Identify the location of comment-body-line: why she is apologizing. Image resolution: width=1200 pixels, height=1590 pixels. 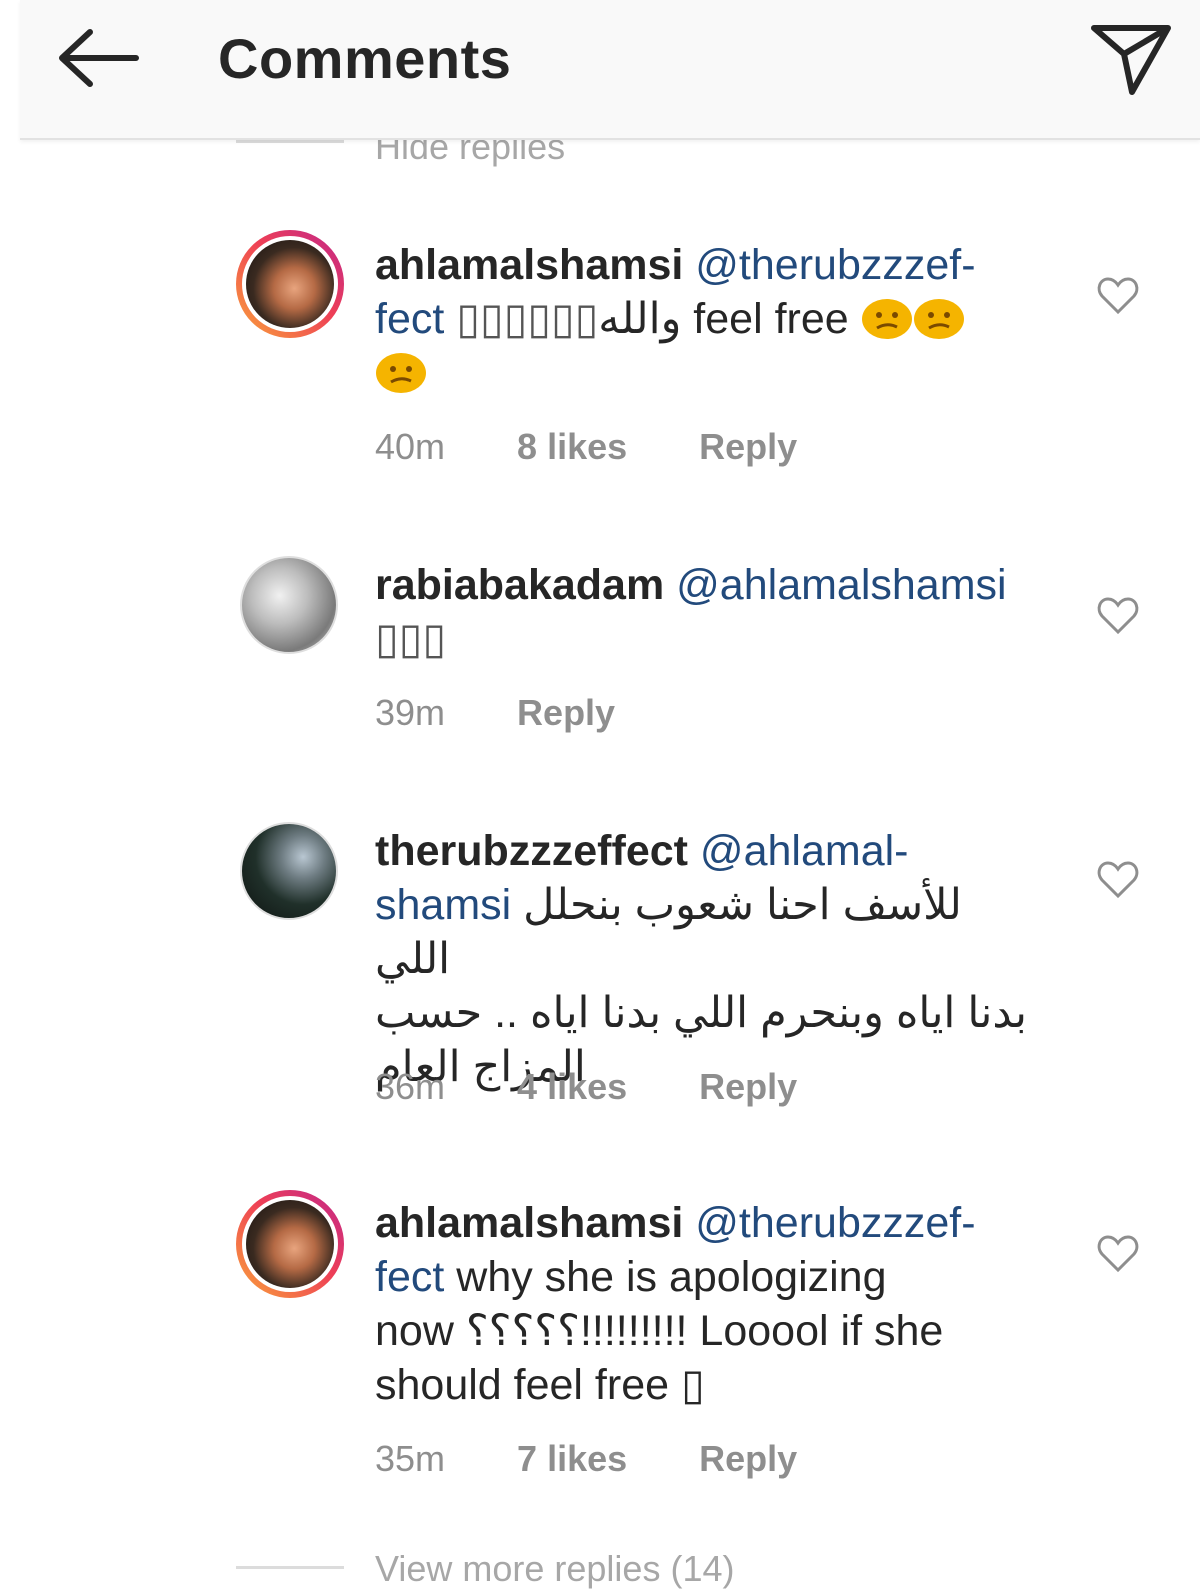
(665, 1277).